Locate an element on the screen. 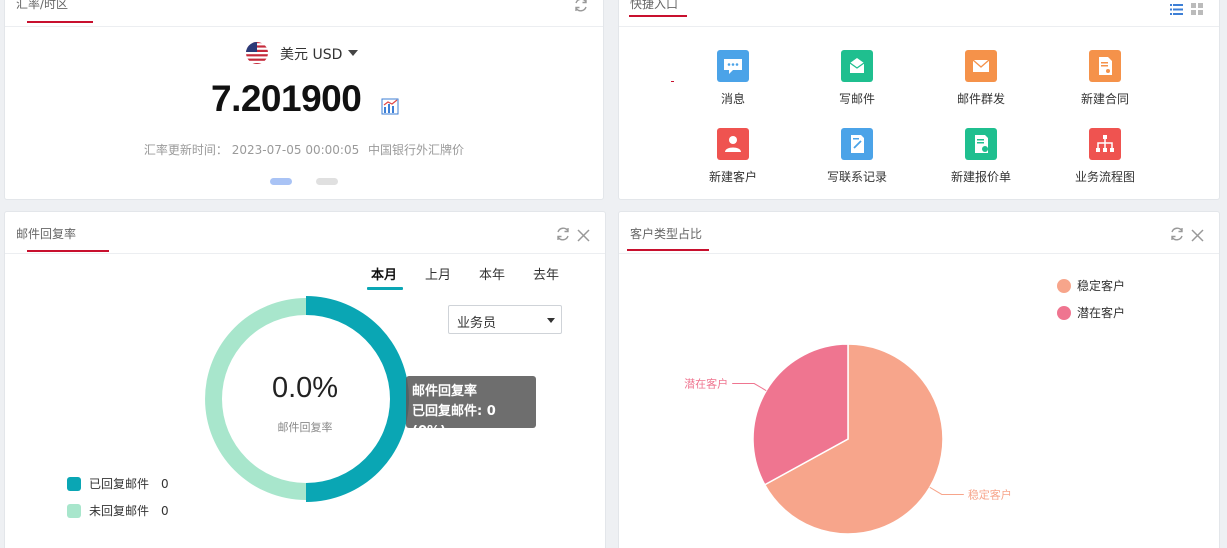 This screenshot has width=1227, height=548. quick-entry-label: 新建客户 is located at coordinates (732, 177).